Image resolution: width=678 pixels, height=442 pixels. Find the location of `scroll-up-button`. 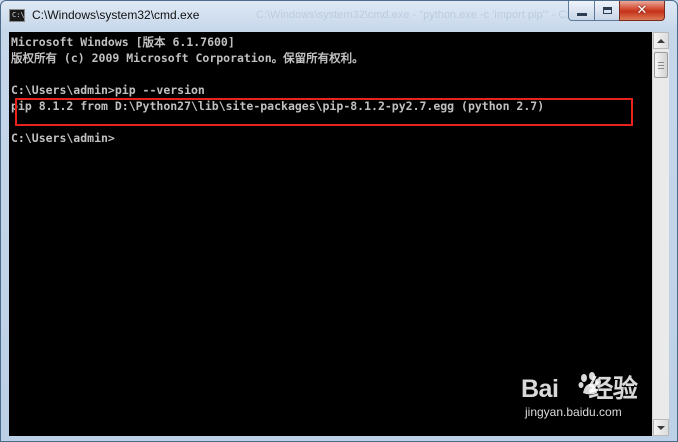

scroll-up-button is located at coordinates (661, 40).